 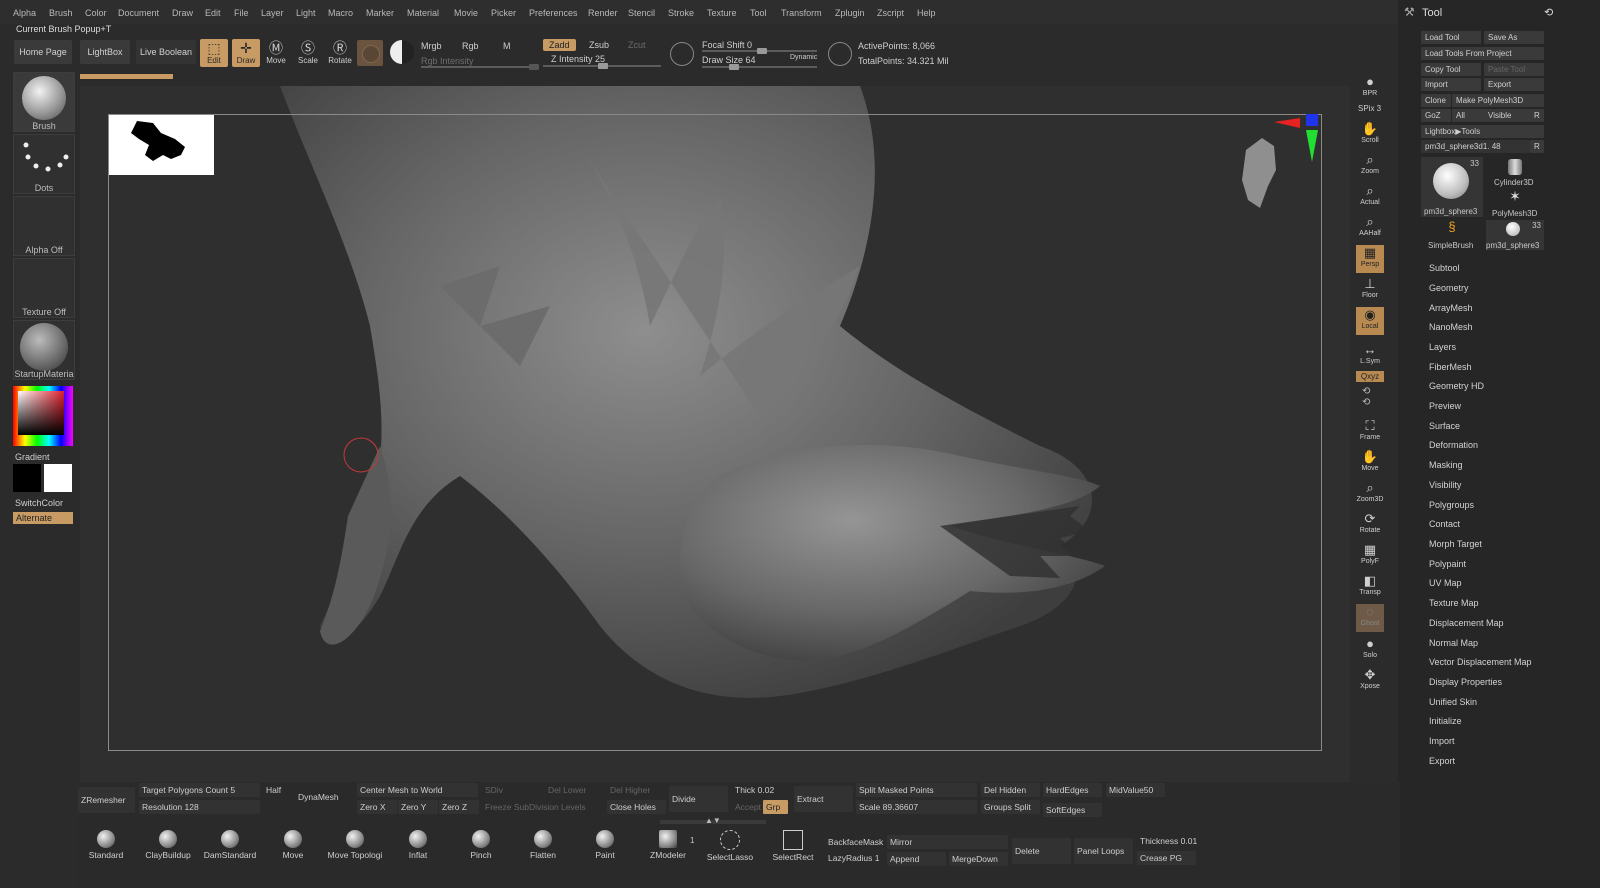 What do you see at coordinates (1072, 790) in the screenshot?
I see `hard-edges-button: HardEdges` at bounding box center [1072, 790].